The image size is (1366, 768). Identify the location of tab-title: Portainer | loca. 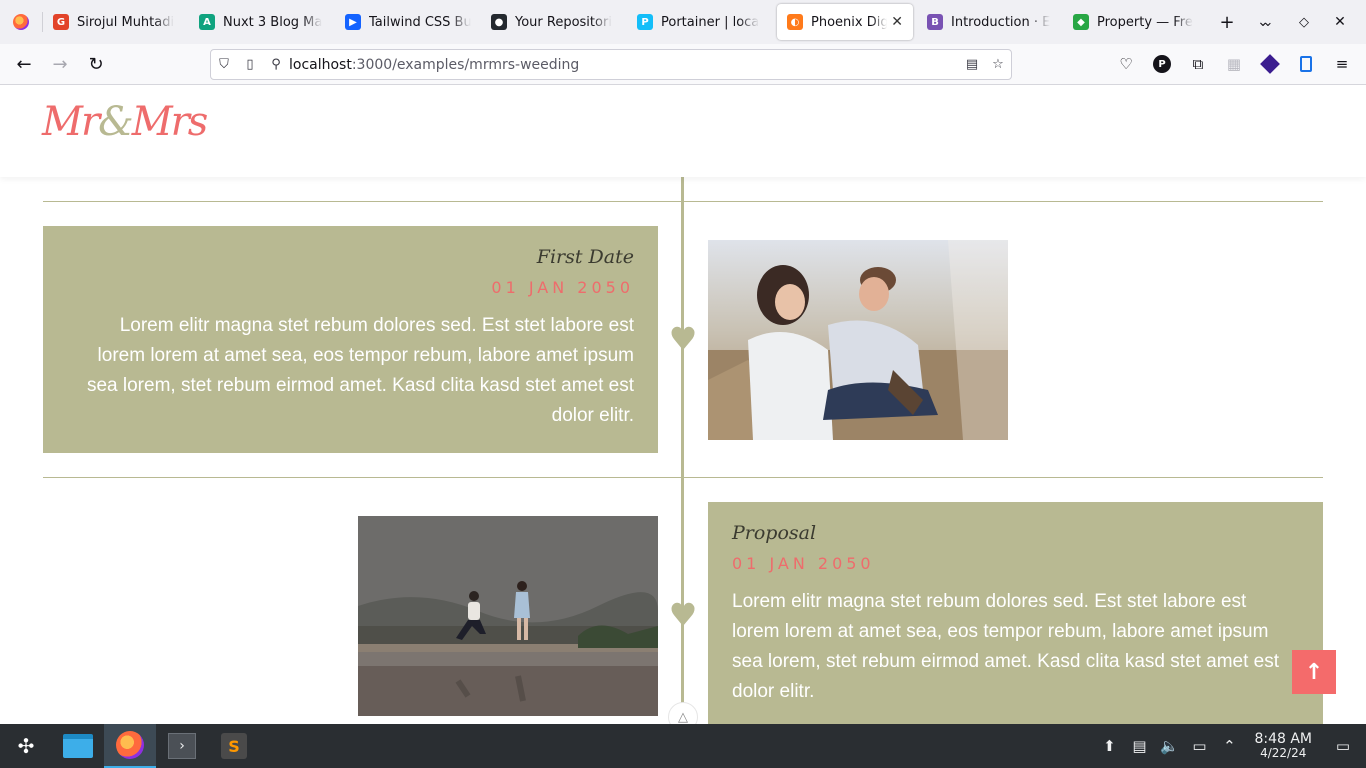
(710, 22).